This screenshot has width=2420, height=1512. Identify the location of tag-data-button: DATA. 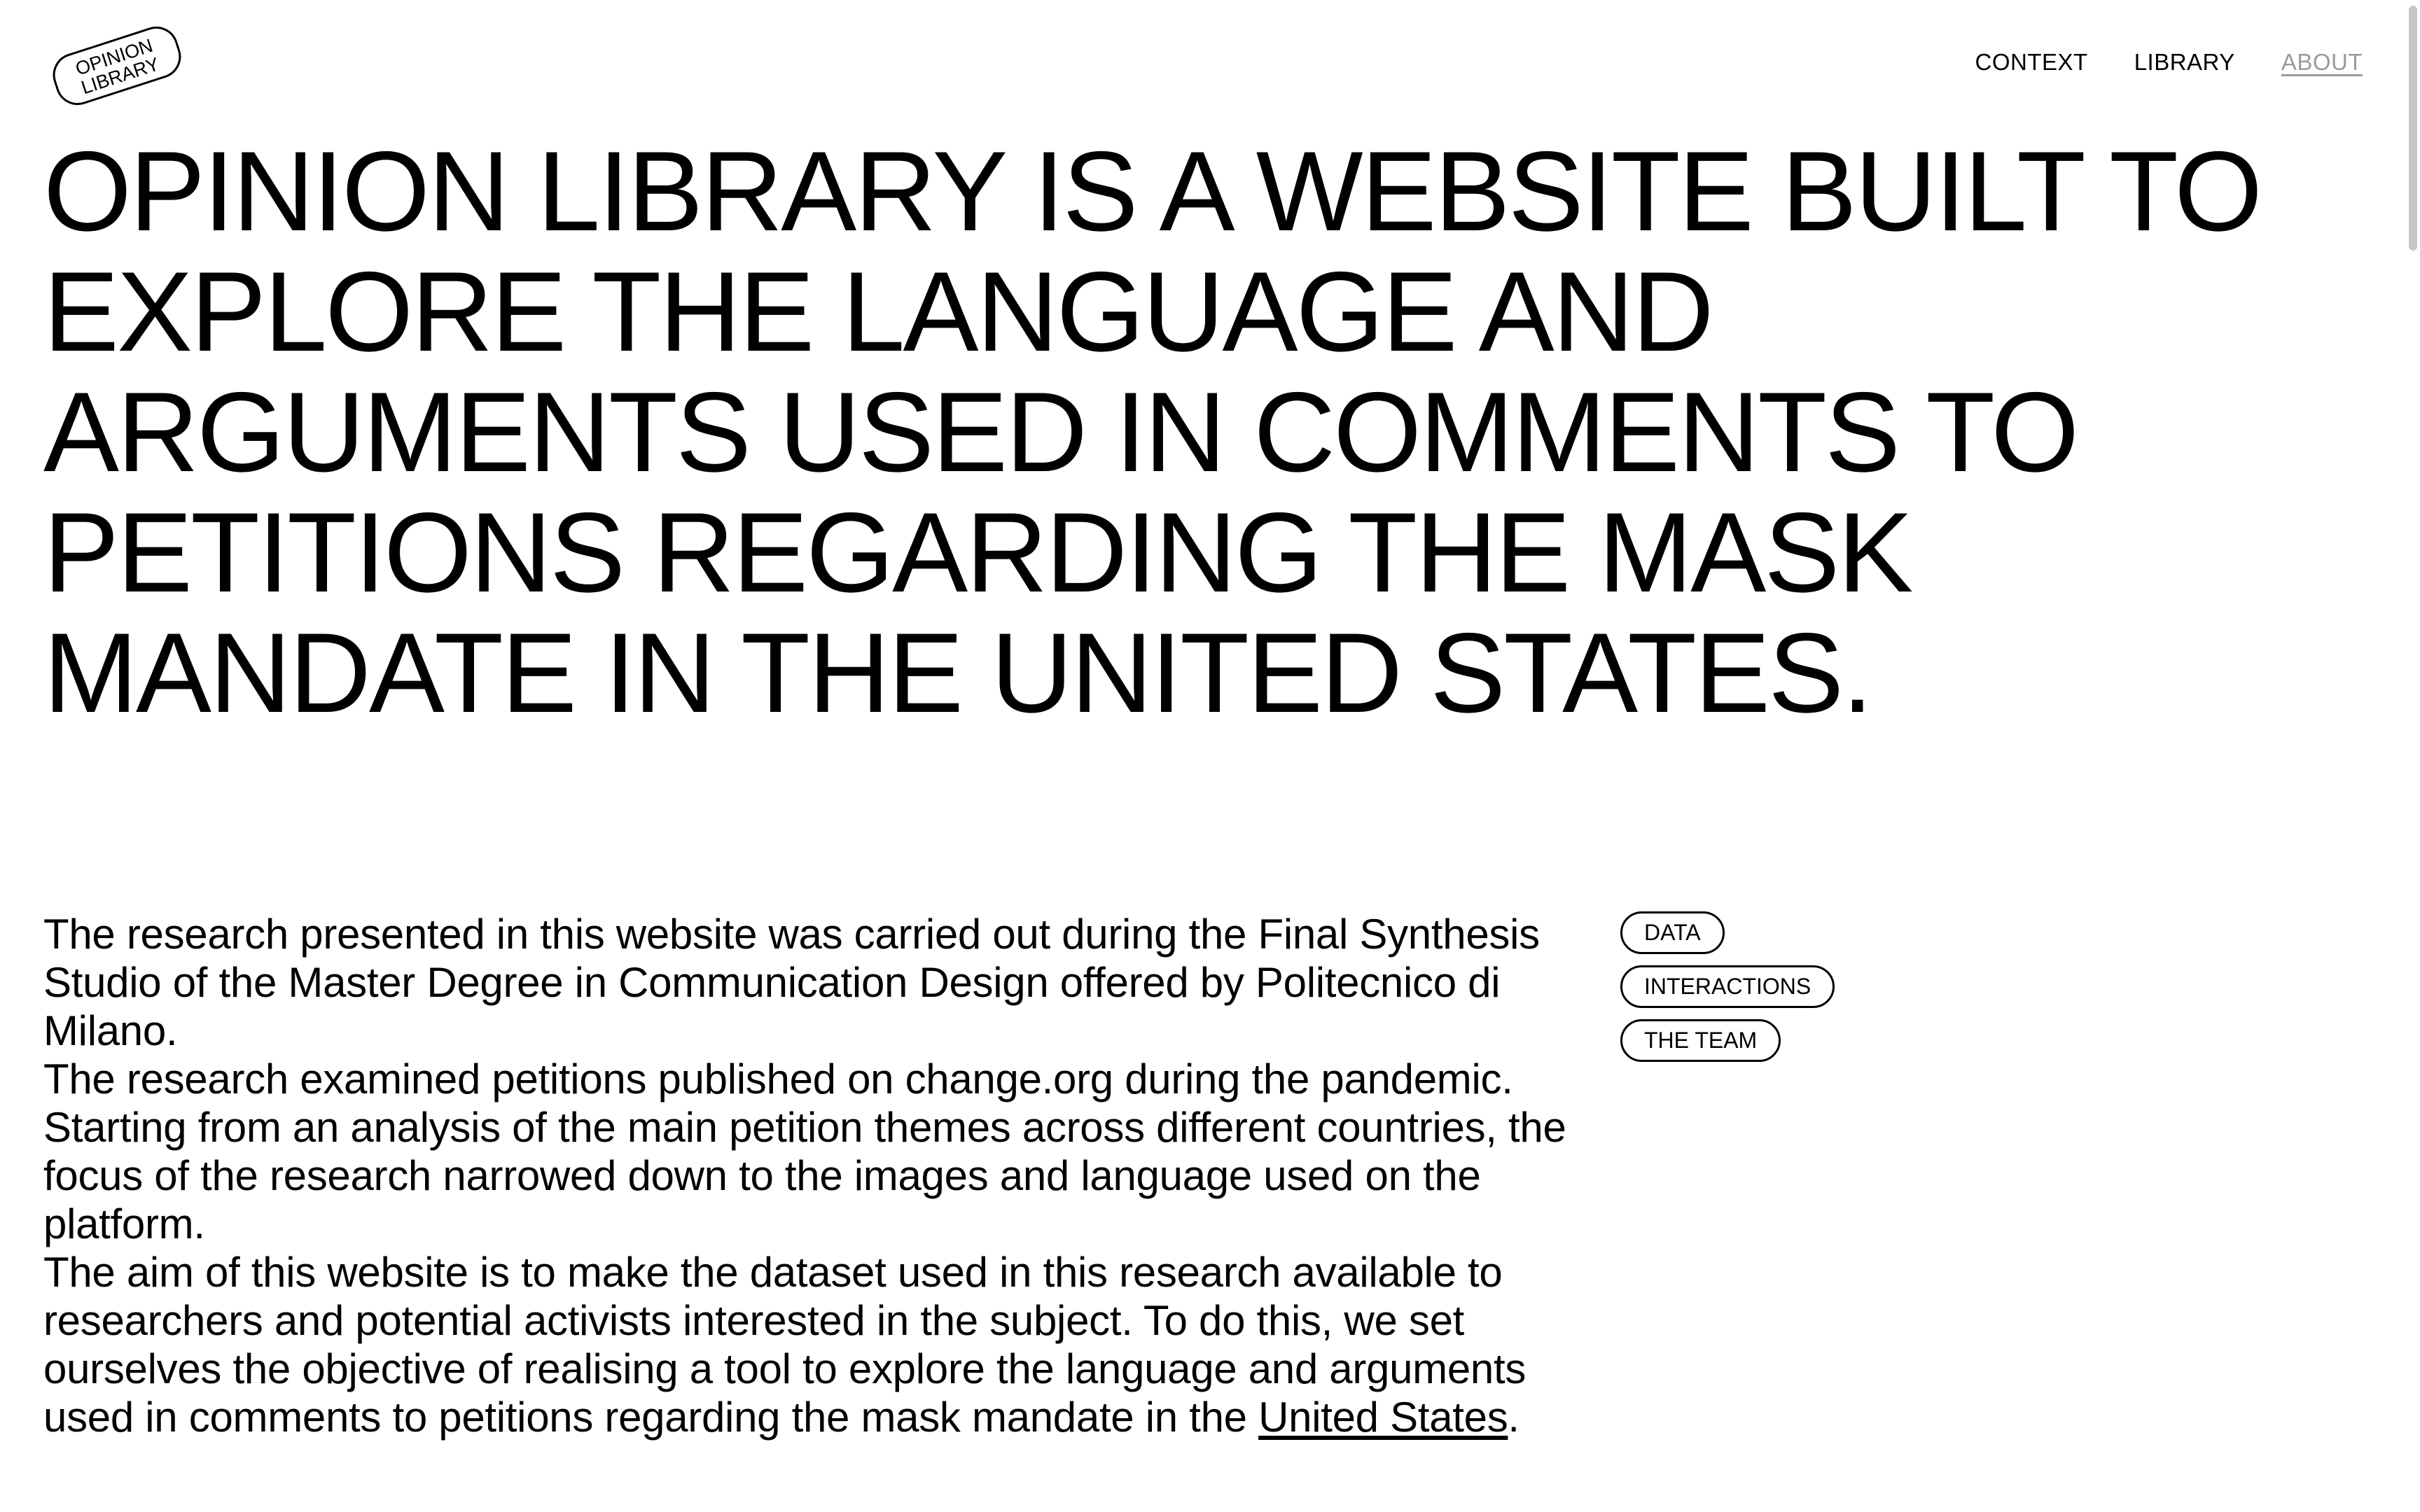
(1672, 932).